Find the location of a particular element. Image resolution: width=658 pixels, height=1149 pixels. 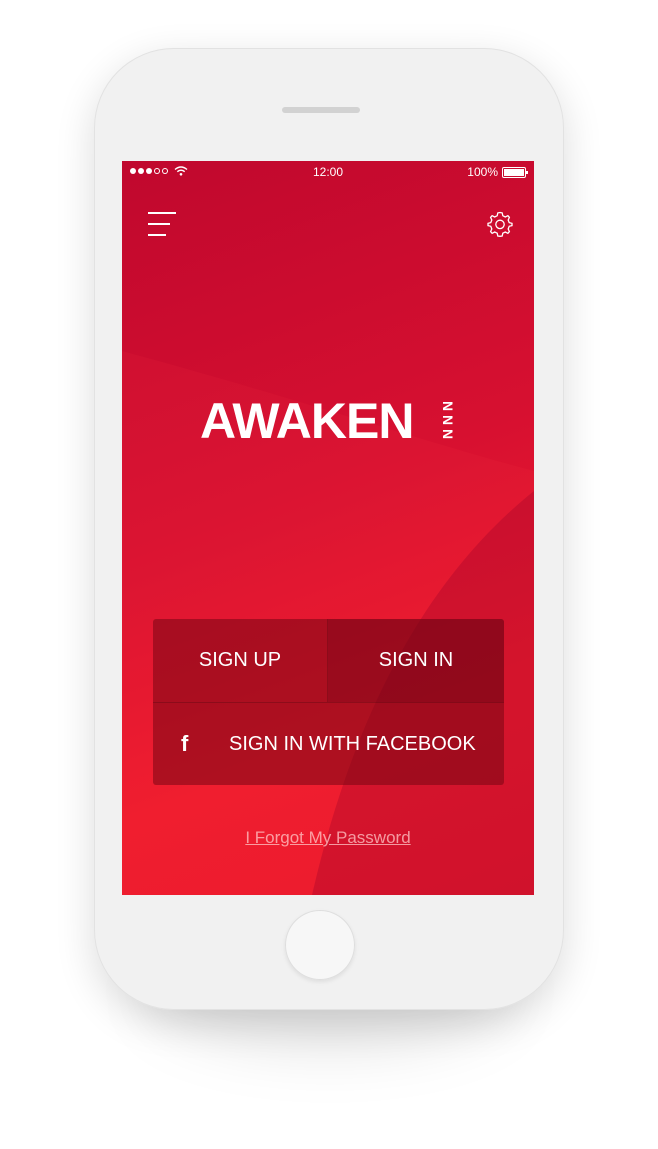

facebook-sign-in-button: f SIGN IN WITH FACEBOOK is located at coordinates (328, 743).